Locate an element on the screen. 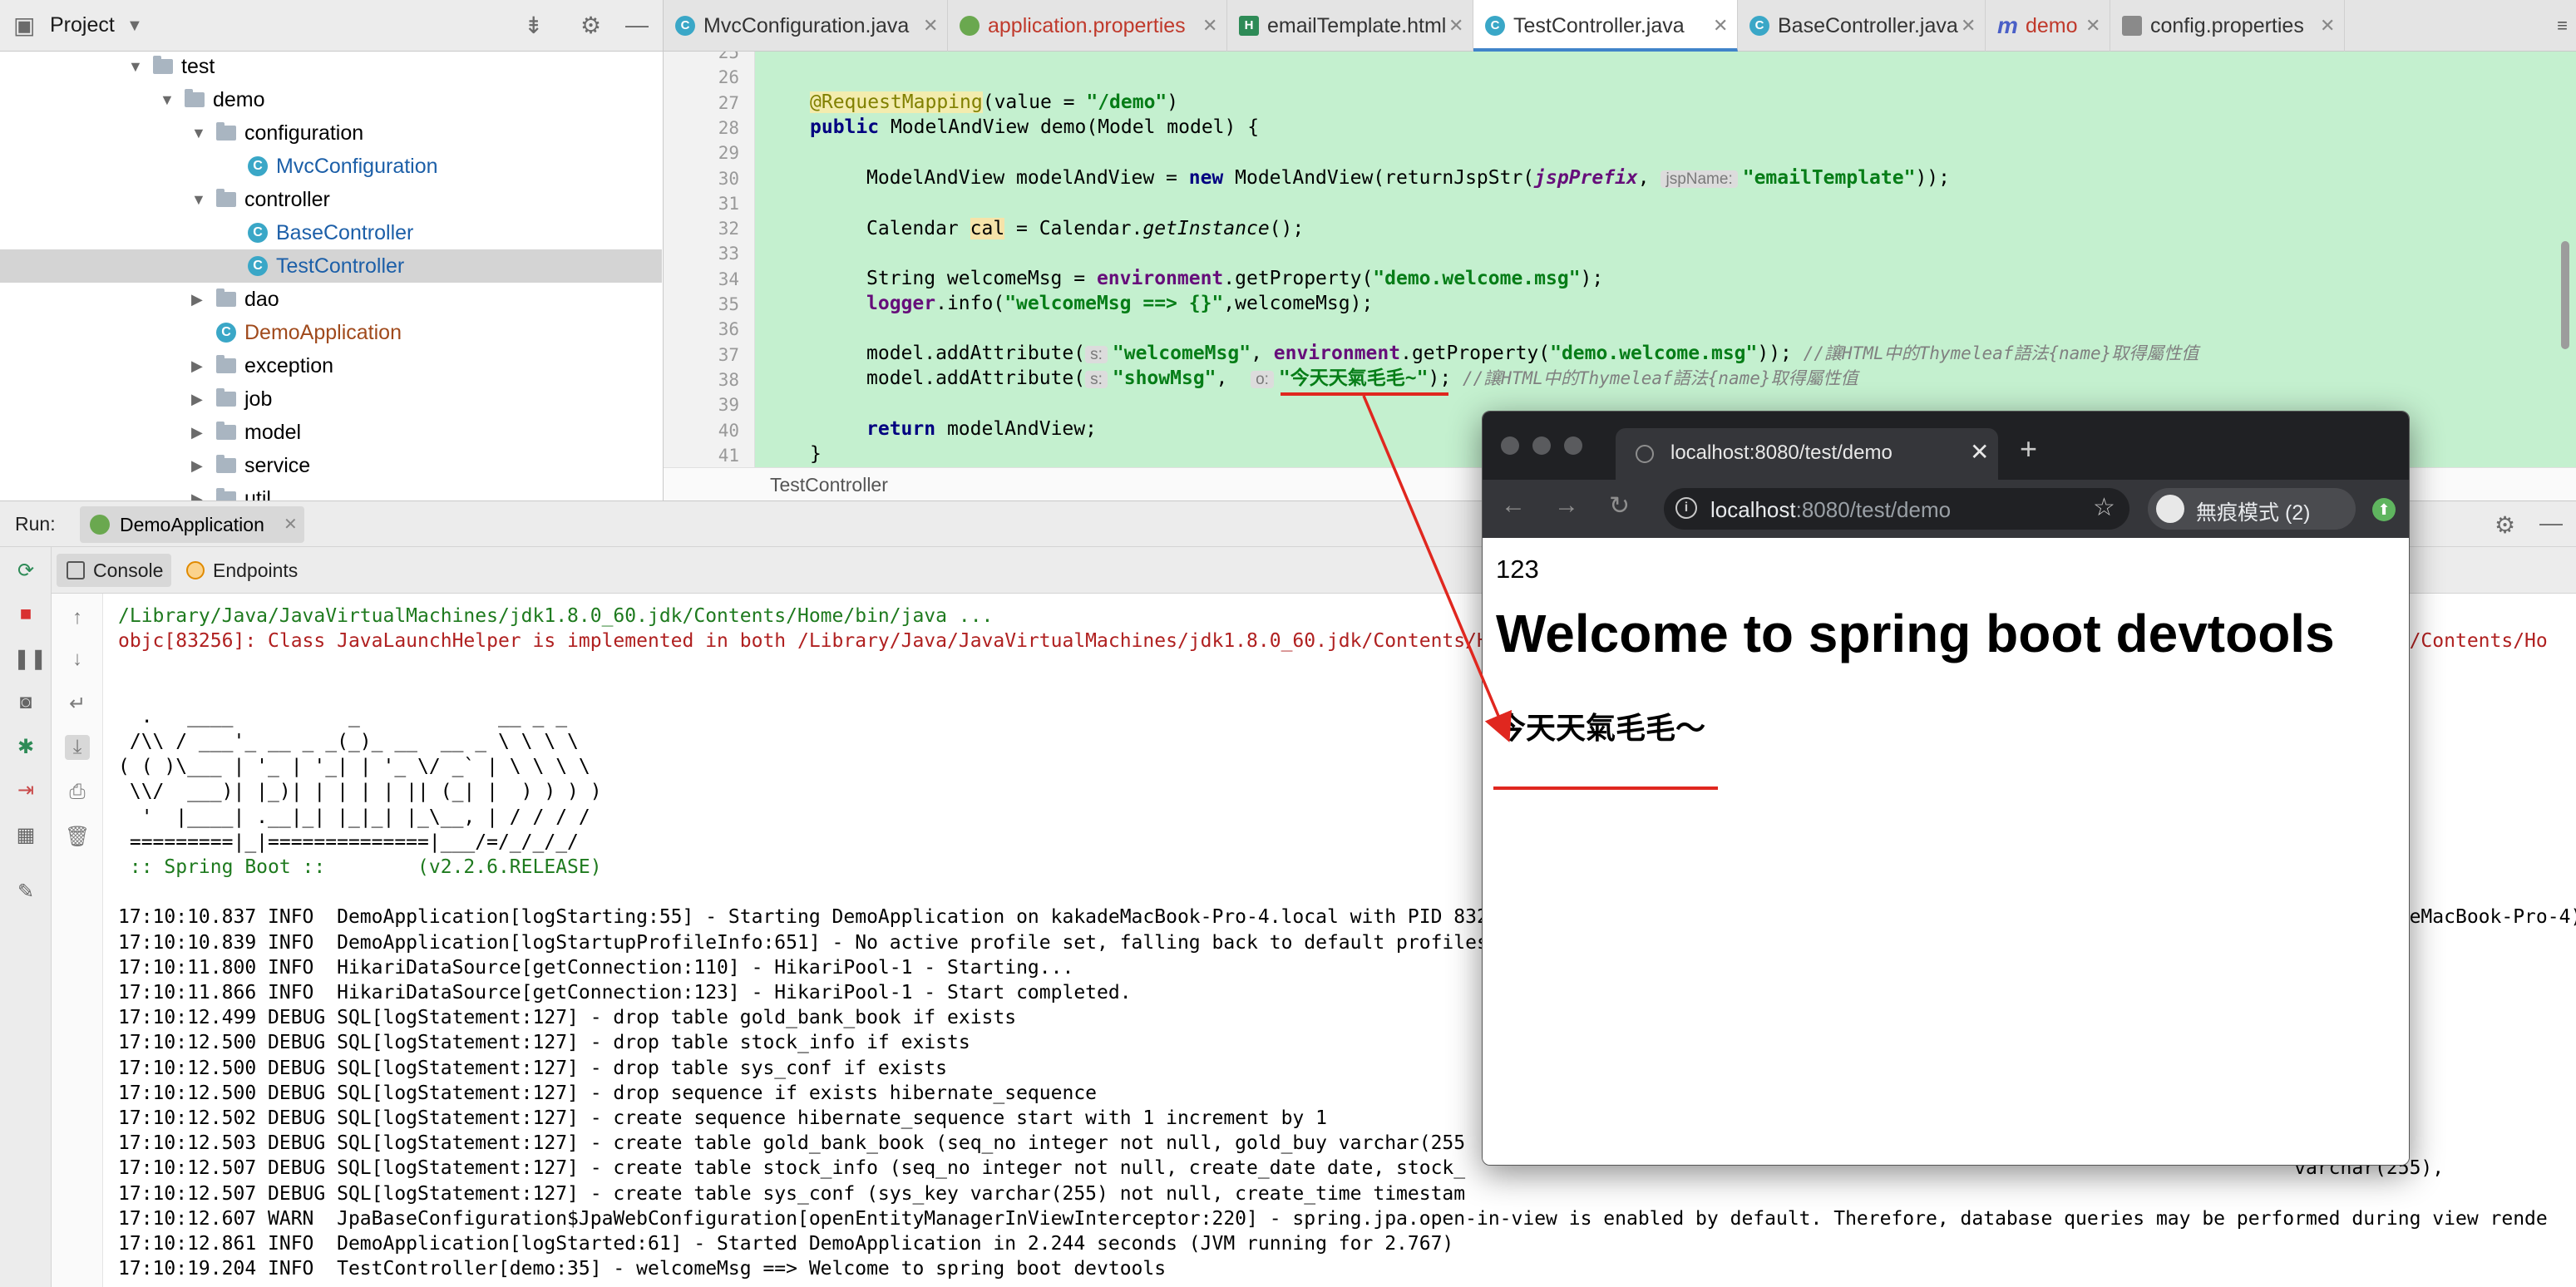  bookmark-star-icon: ☆ is located at coordinates (2104, 507).